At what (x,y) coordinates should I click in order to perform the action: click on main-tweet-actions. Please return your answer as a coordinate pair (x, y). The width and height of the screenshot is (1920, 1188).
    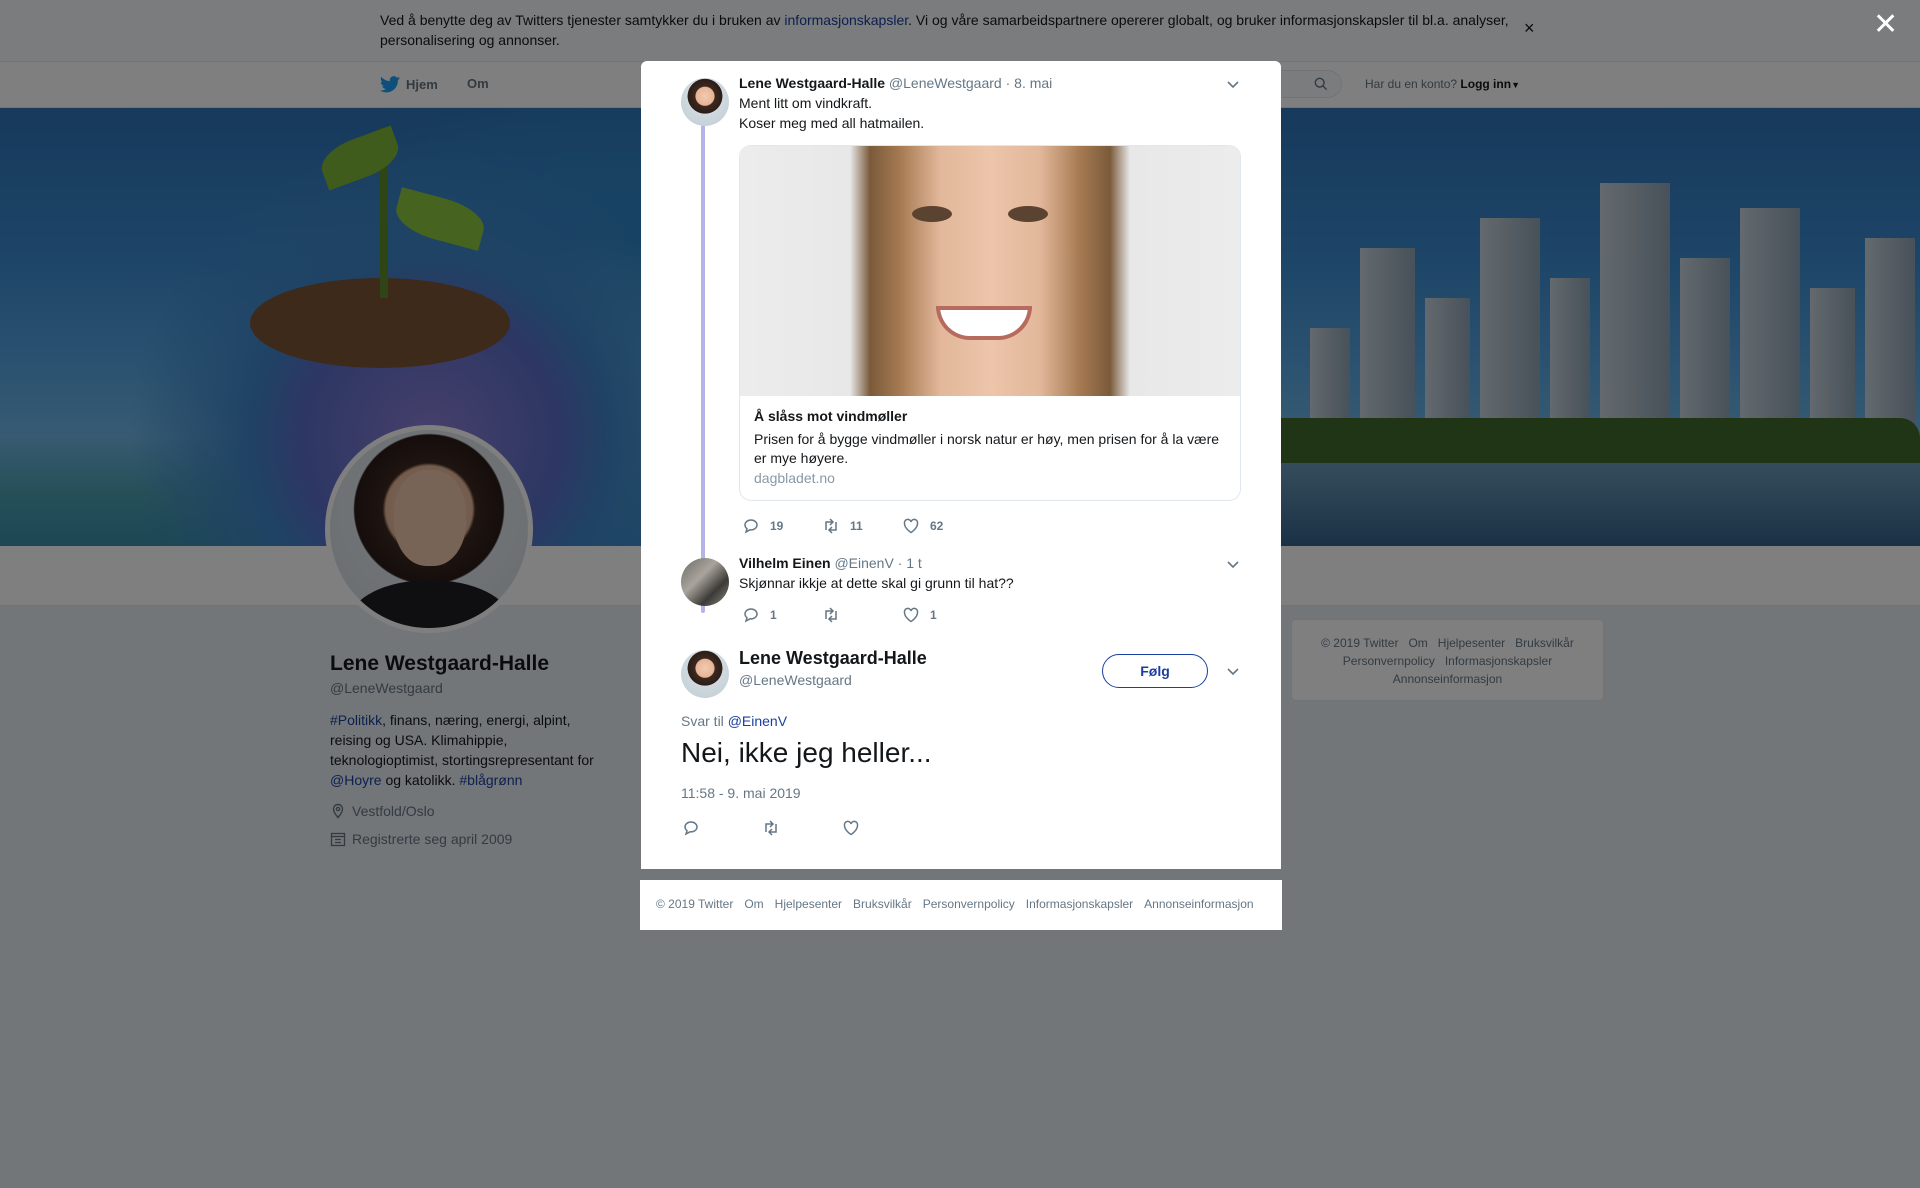
    Looking at the image, I should click on (802, 828).